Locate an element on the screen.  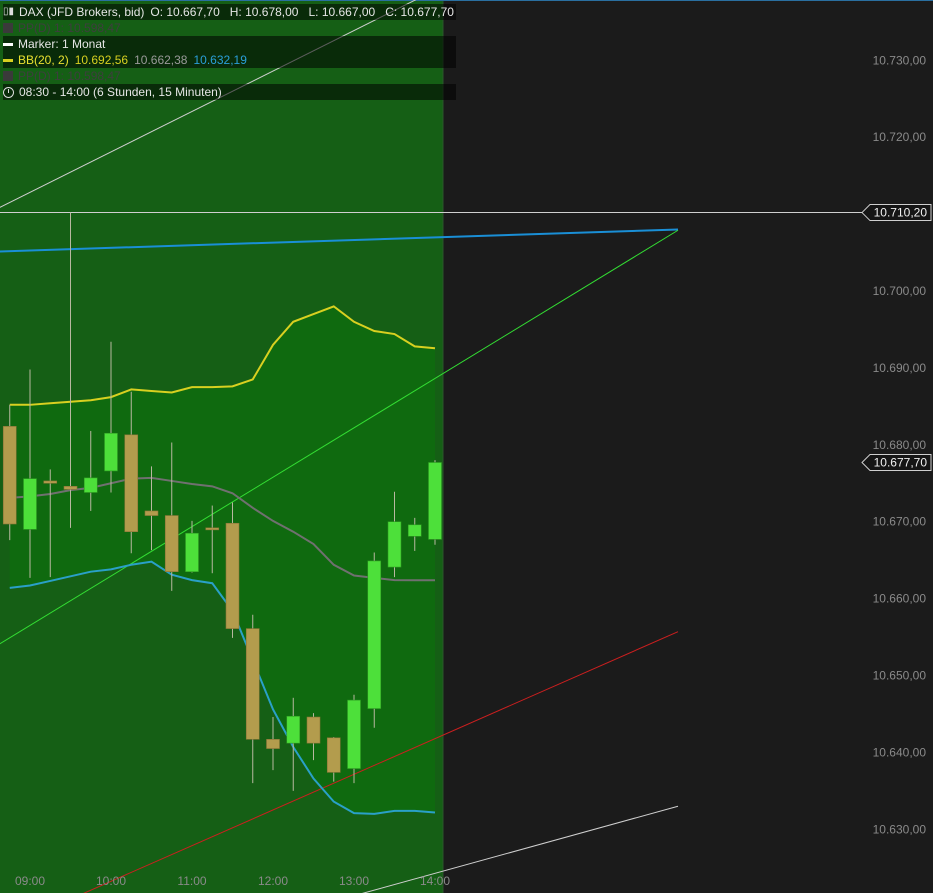
bb-upper-value: 10.692,56 is located at coordinates (101, 60).